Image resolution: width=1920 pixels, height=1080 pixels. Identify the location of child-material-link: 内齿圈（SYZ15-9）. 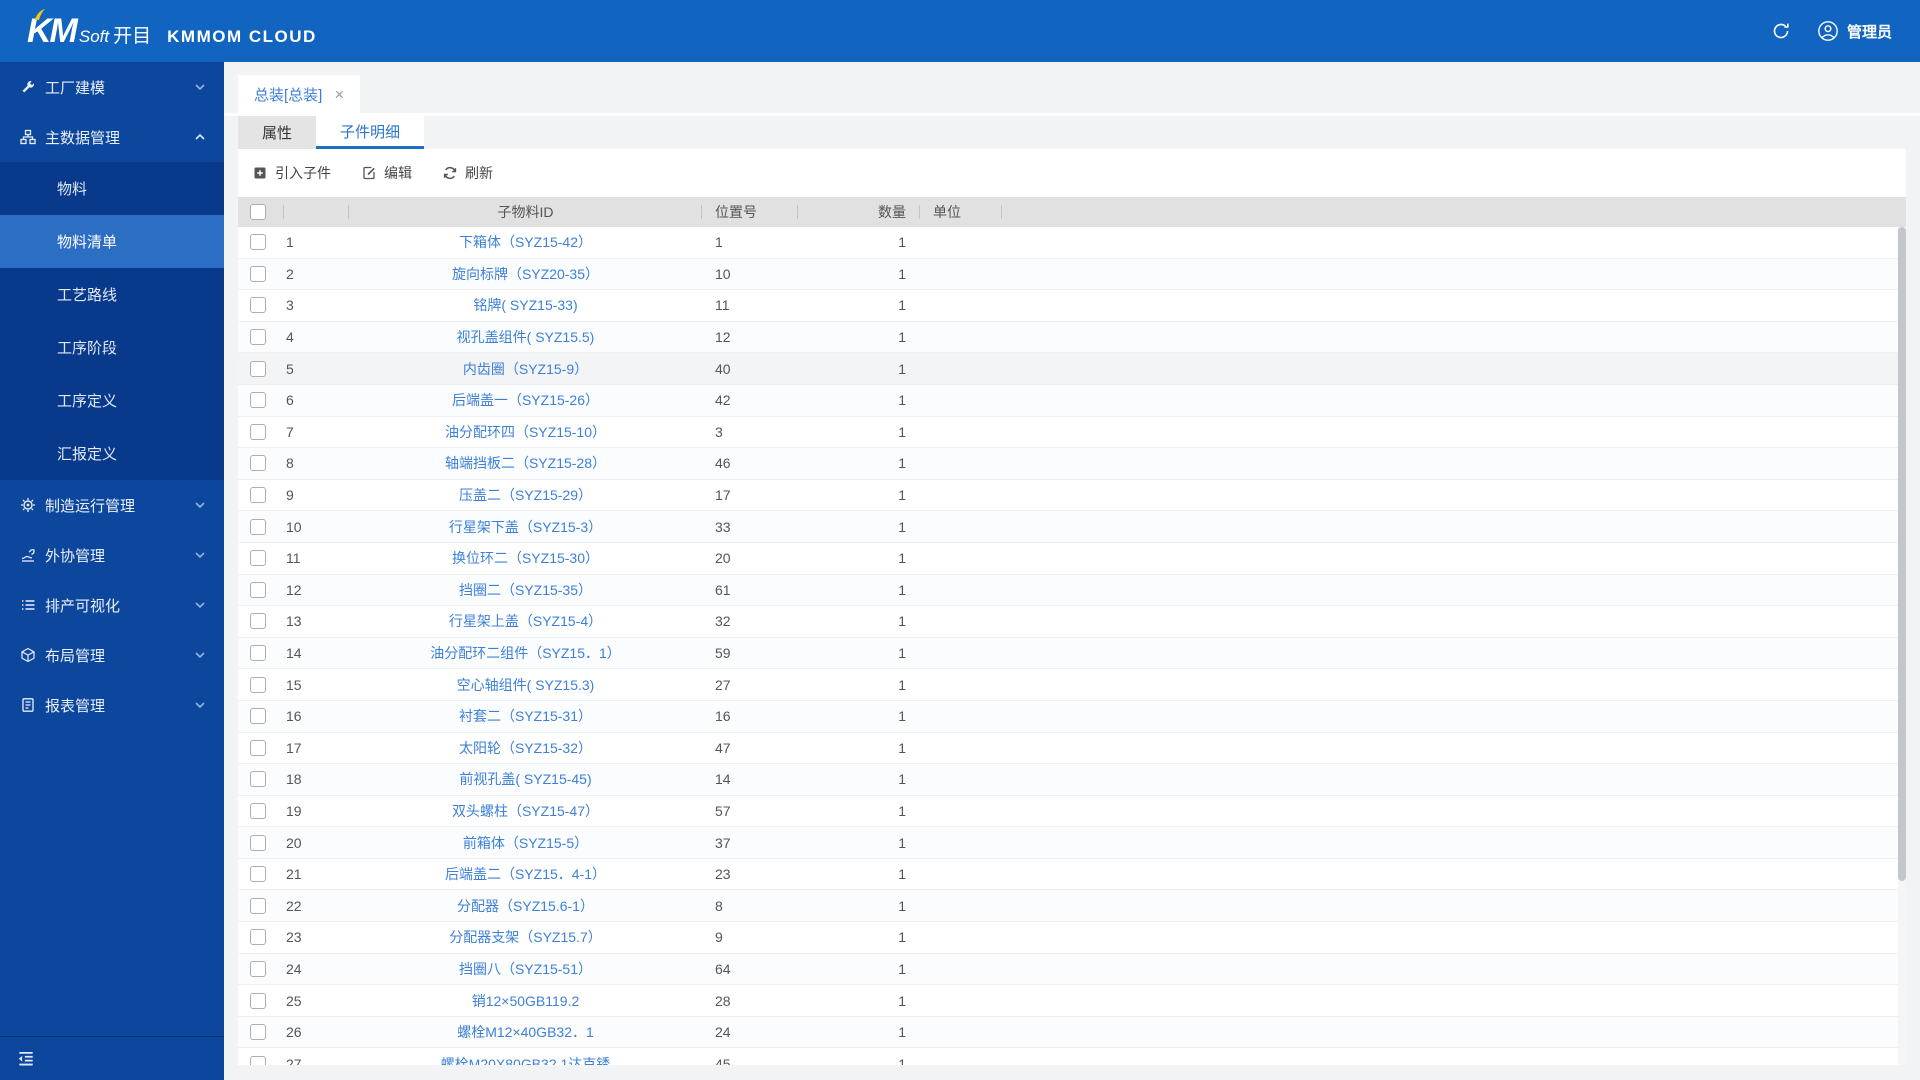
(525, 369).